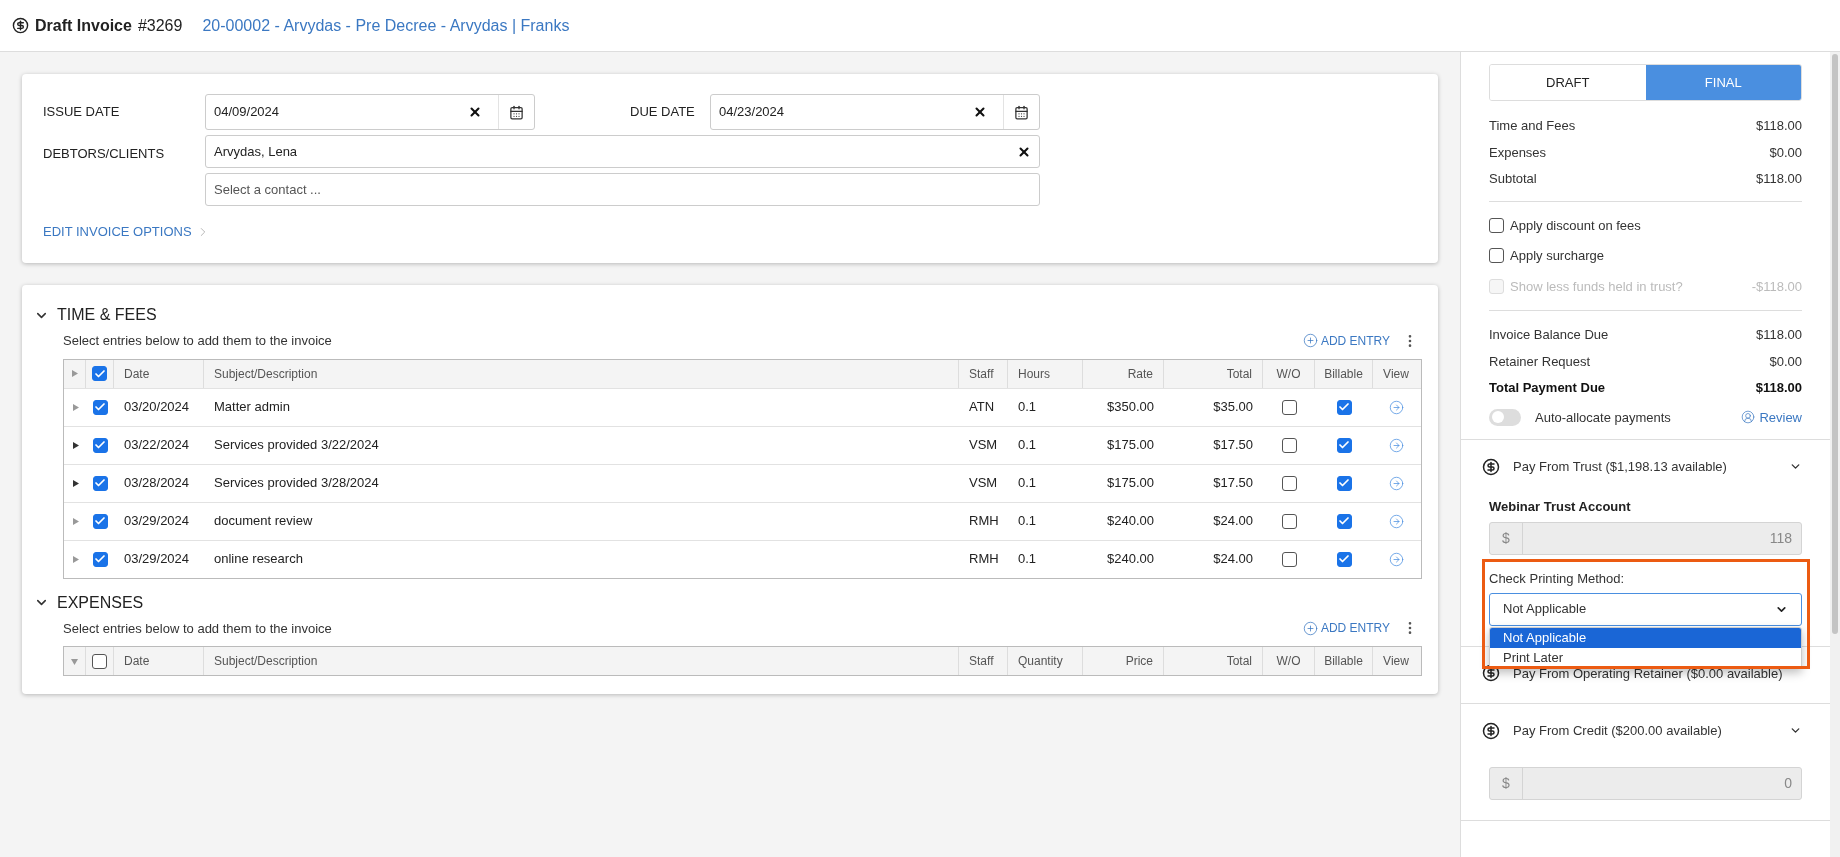 This screenshot has height=857, width=1840. I want to click on option-label: Apply surcharge, so click(1557, 256).